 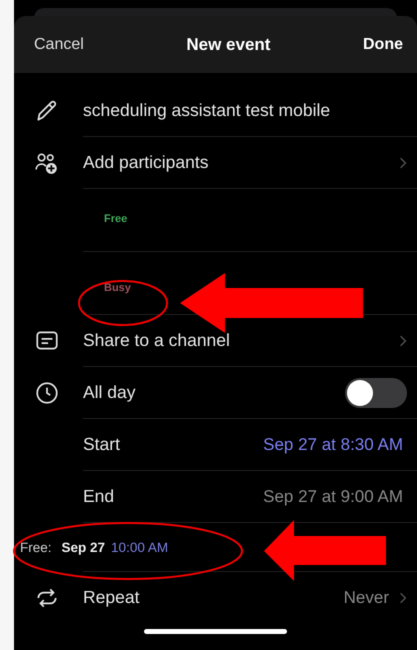 What do you see at coordinates (59, 45) in the screenshot?
I see `cancel-button: Cancel` at bounding box center [59, 45].